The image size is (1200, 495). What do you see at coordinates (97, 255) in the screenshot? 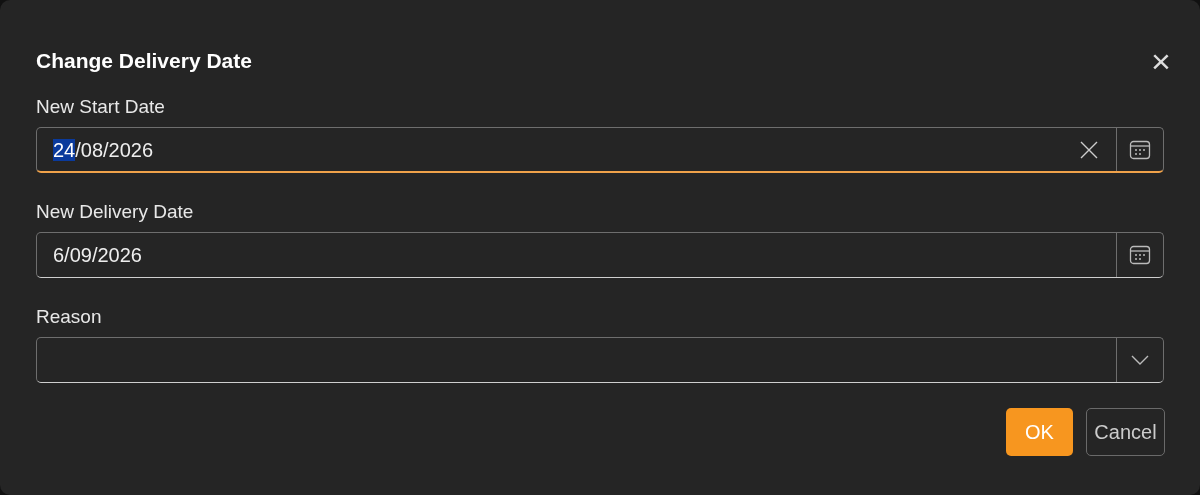
I see `field-value: 6/09/2026` at bounding box center [97, 255].